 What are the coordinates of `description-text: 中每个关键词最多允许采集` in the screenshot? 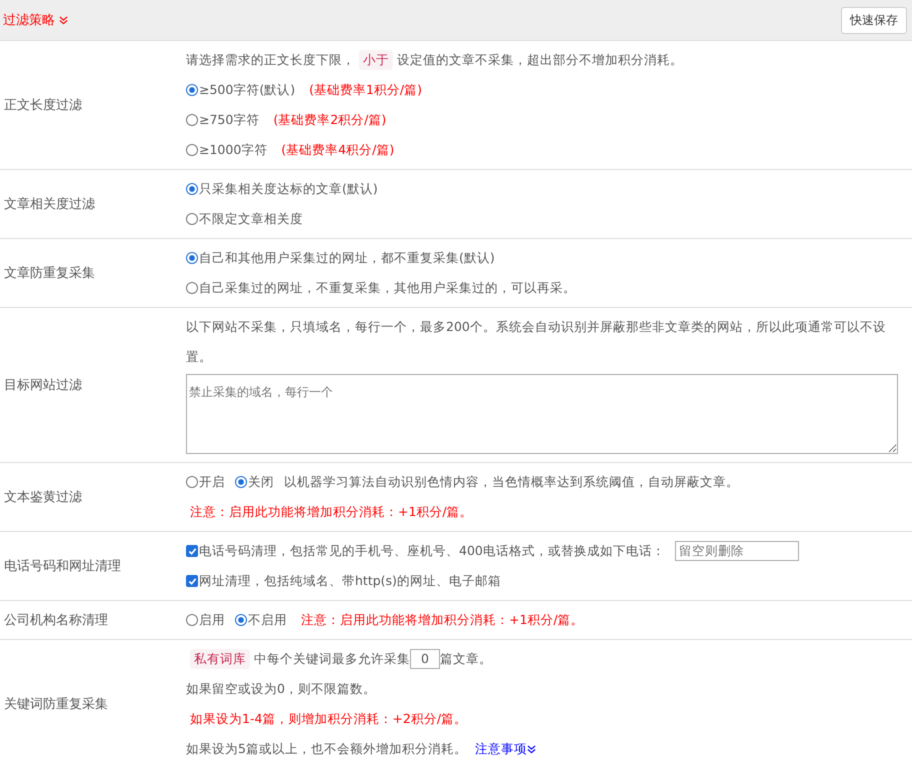 It's located at (332, 659).